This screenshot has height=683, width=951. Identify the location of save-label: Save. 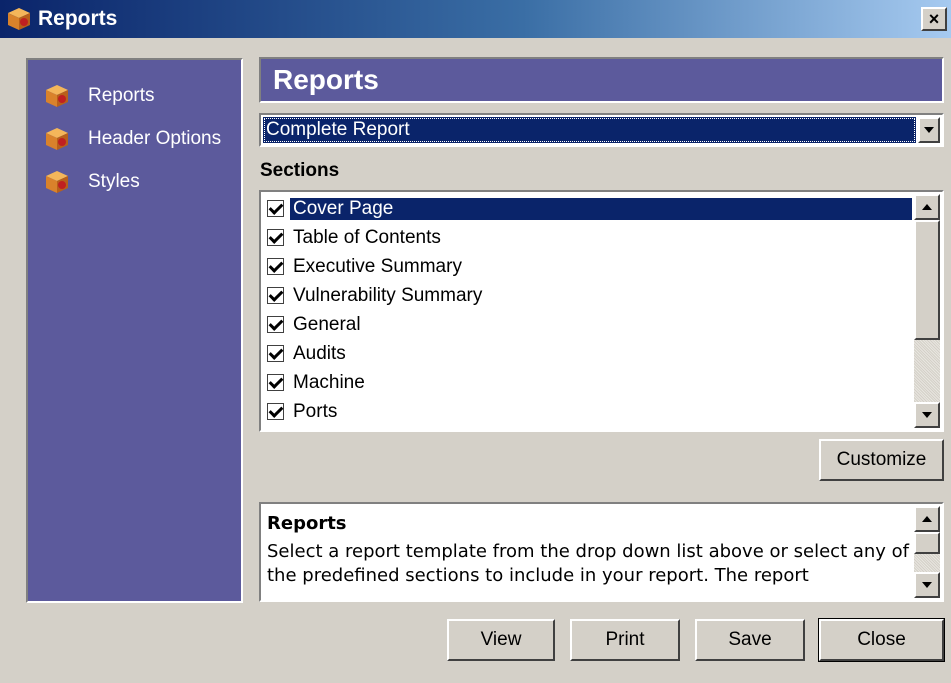
(750, 639).